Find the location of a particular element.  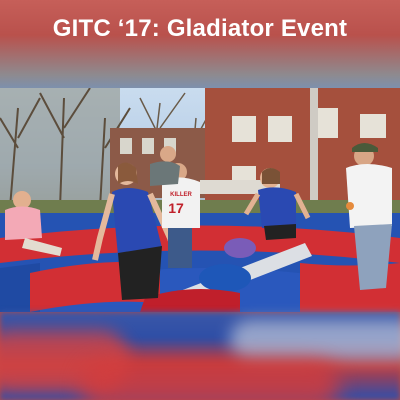

title-bar: GITC ‘17: Gladiator Event is located at coordinates (200, 29).